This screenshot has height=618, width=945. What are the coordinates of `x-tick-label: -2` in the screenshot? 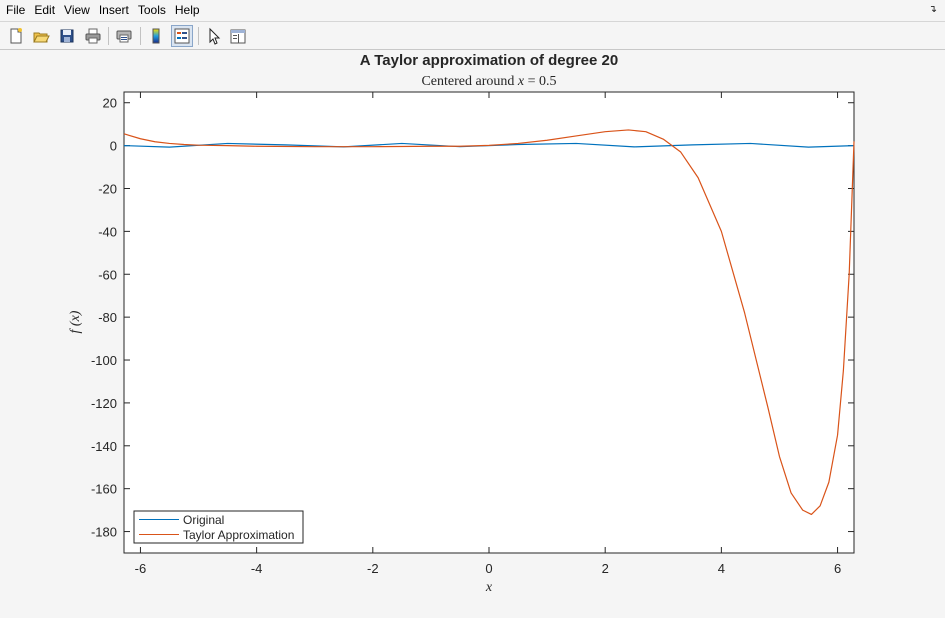 It's located at (373, 568).